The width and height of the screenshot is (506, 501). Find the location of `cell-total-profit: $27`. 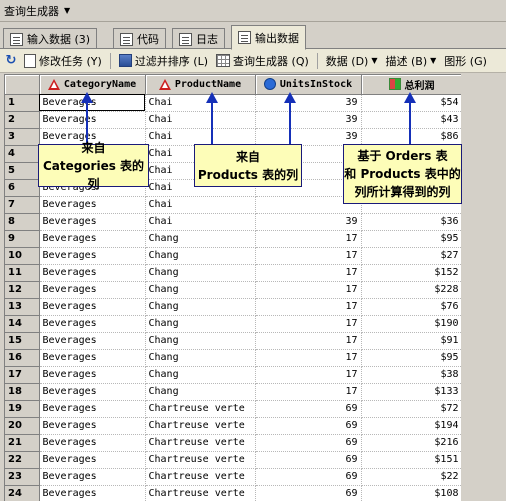

cell-total-profit: $27 is located at coordinates (411, 256).